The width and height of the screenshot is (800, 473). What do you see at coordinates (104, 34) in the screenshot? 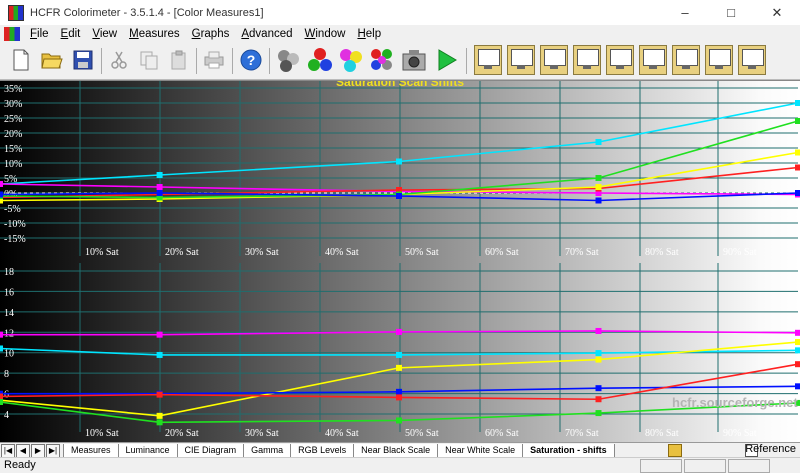
I see `menu-view: View` at bounding box center [104, 34].